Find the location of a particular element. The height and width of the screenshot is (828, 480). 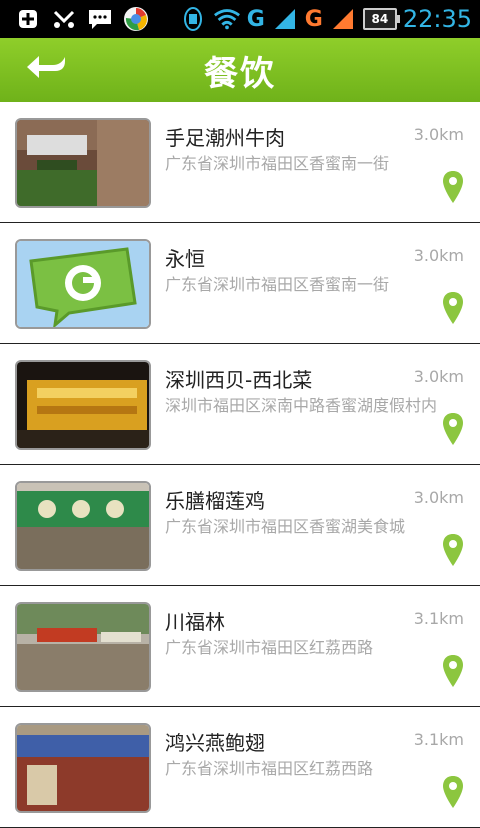

list-item: 川福林 广东省深圳市福田区红荔西路 3.1km is located at coordinates (240, 646).